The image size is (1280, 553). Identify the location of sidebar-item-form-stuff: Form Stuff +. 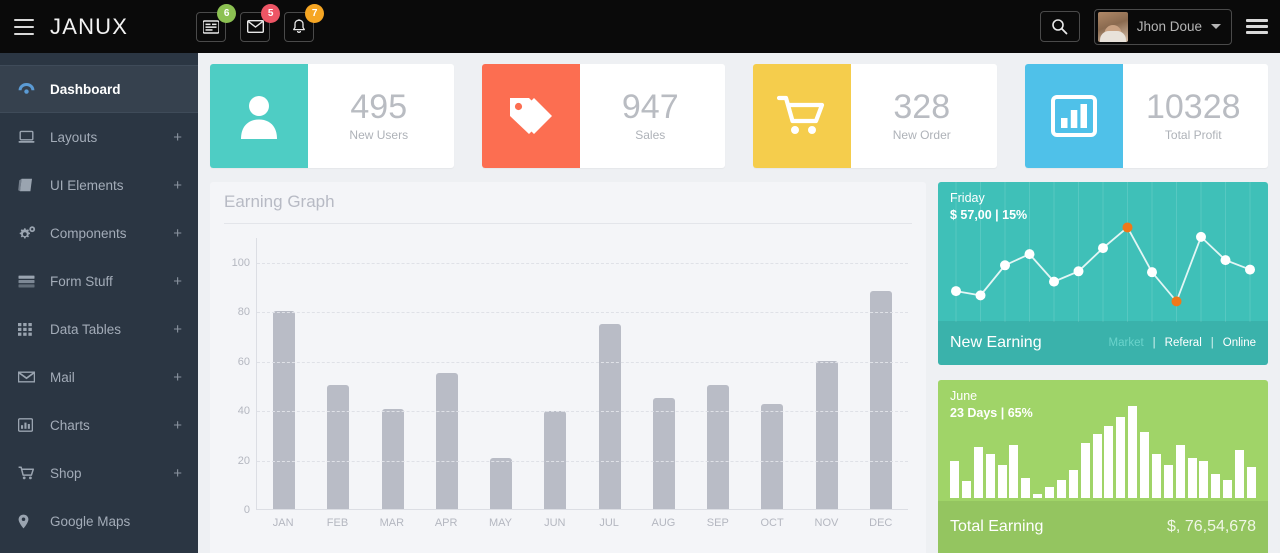
(99, 281).